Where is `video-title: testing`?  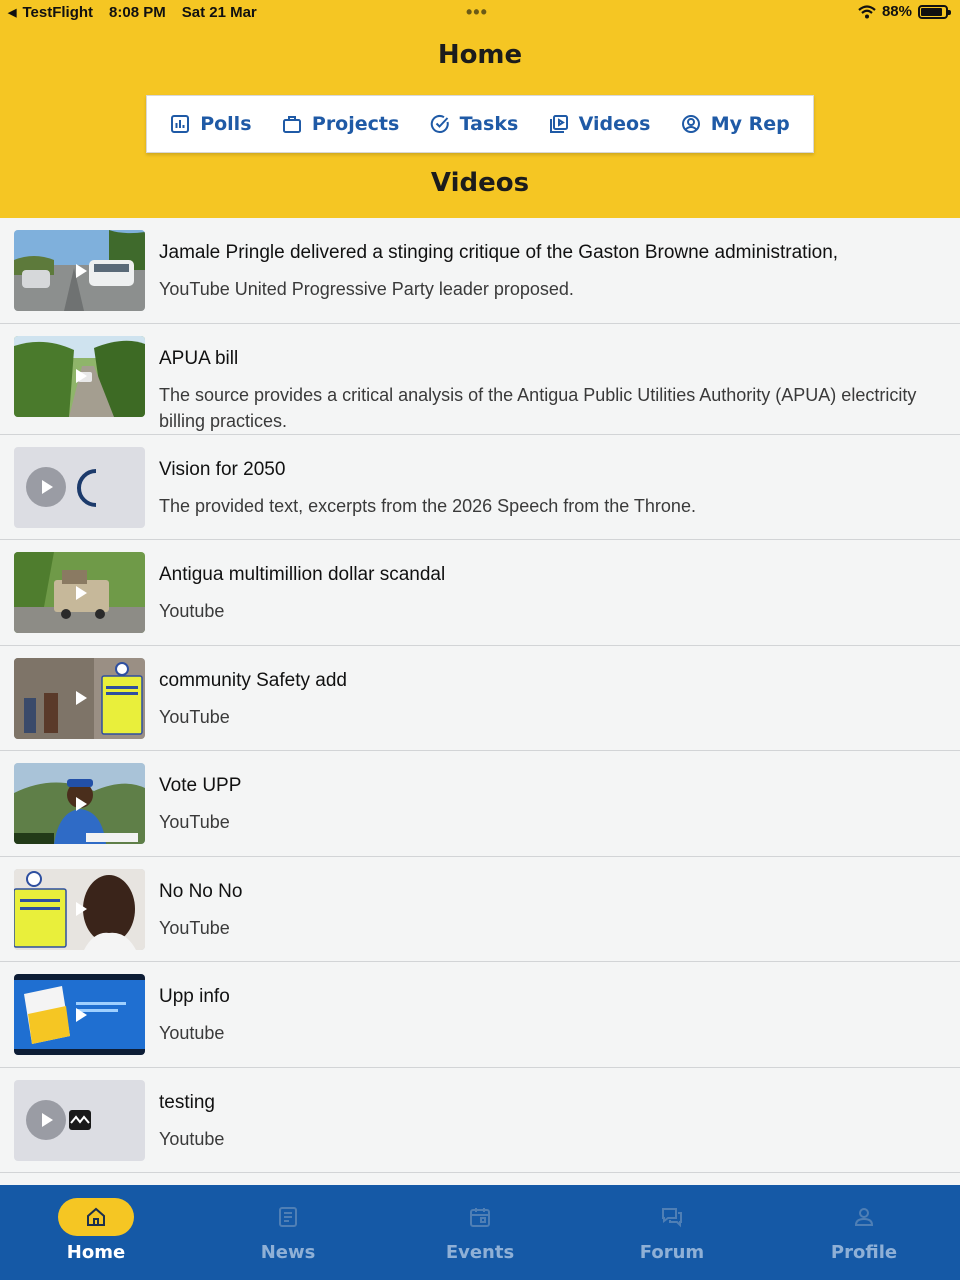
video-title: testing is located at coordinates (187, 1102).